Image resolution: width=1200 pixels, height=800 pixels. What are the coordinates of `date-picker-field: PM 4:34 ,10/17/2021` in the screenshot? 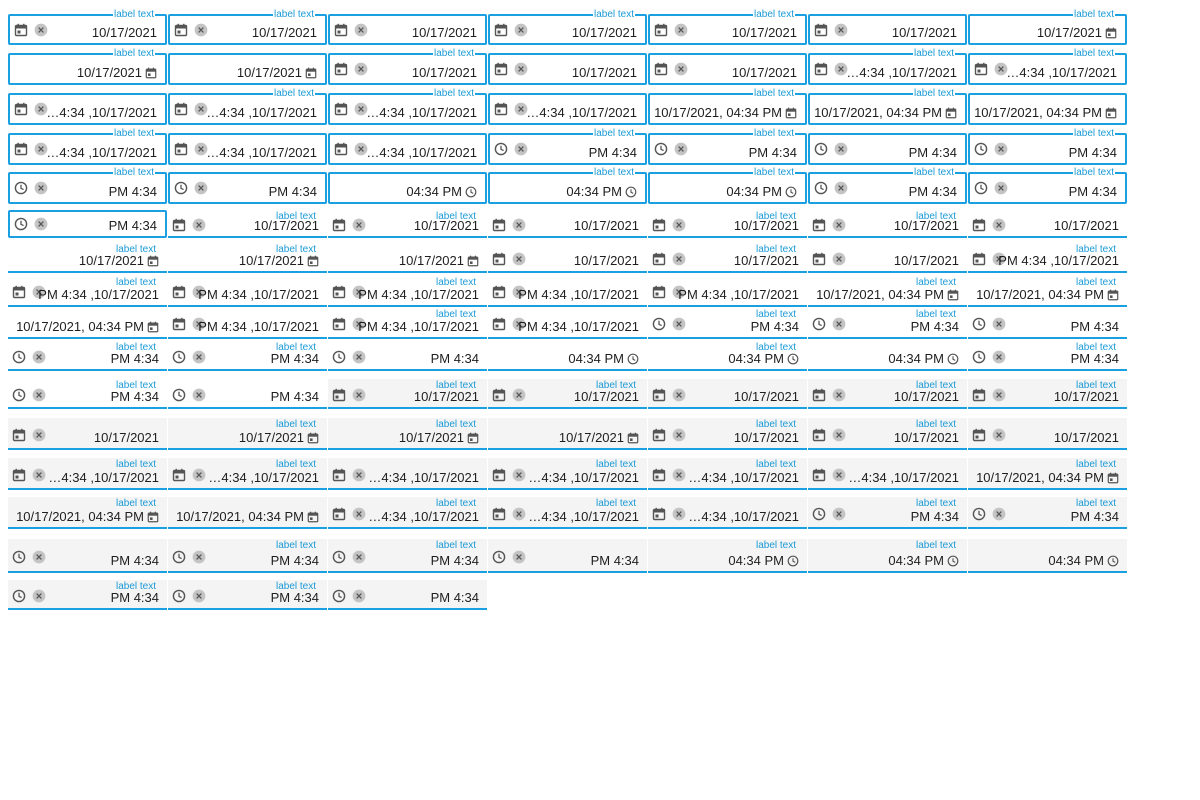 It's located at (727, 291).